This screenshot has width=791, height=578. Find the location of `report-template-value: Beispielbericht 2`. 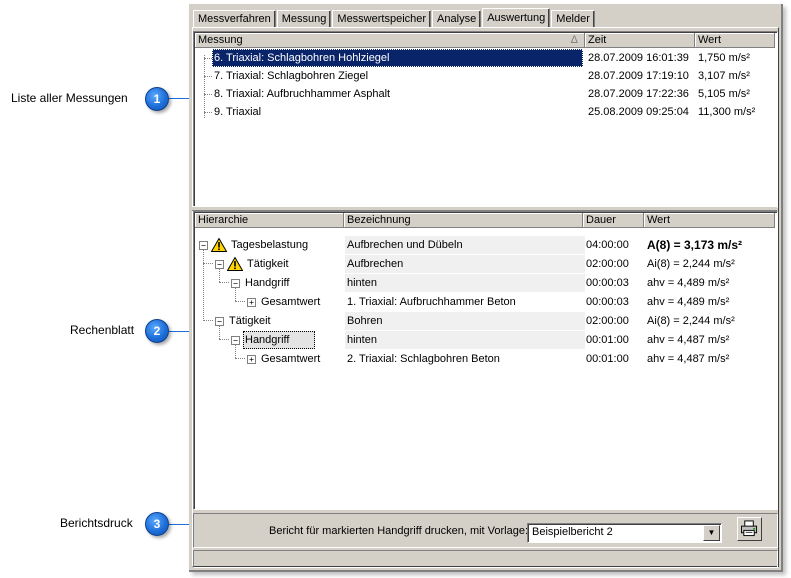

report-template-value: Beispielbericht 2 is located at coordinates (572, 532).